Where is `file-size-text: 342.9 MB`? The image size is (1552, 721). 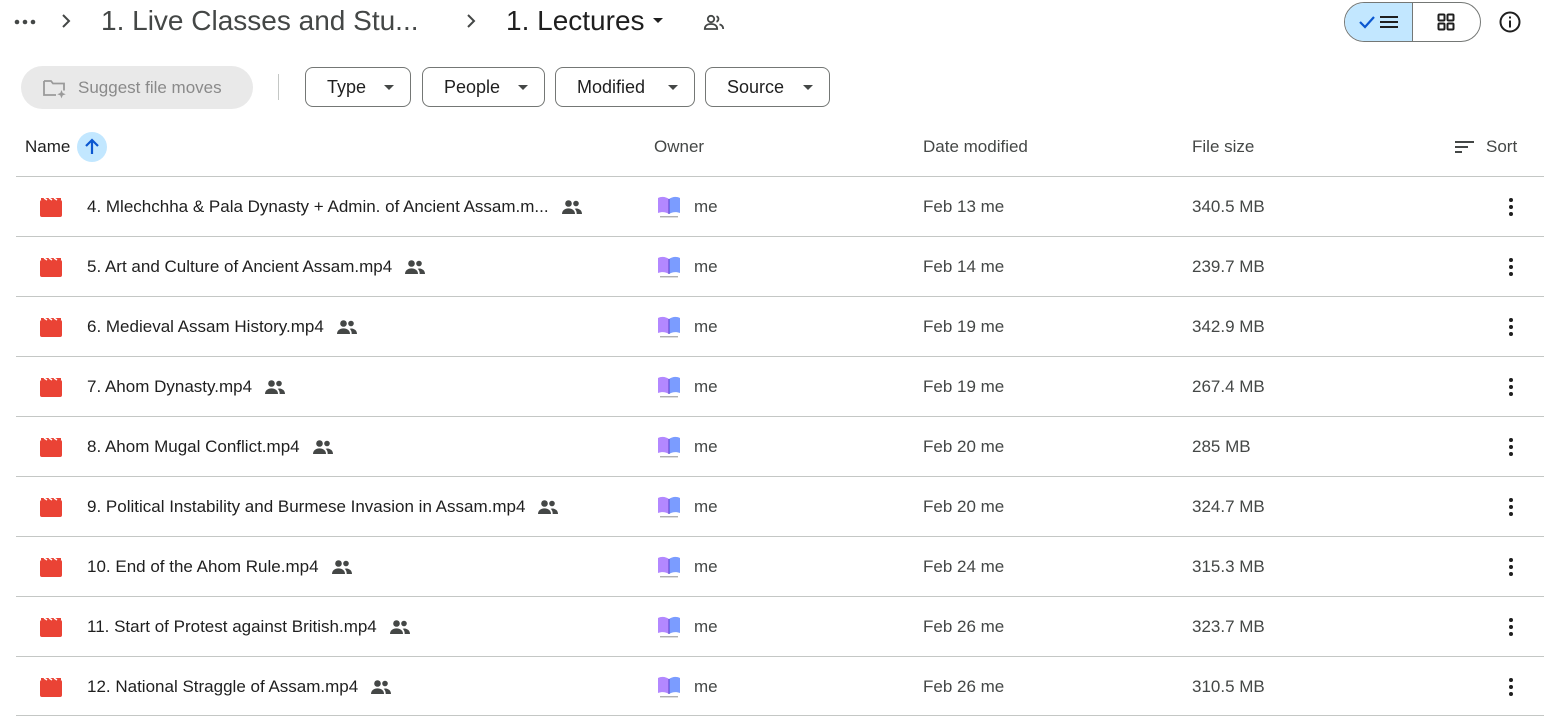 file-size-text: 342.9 MB is located at coordinates (1228, 326).